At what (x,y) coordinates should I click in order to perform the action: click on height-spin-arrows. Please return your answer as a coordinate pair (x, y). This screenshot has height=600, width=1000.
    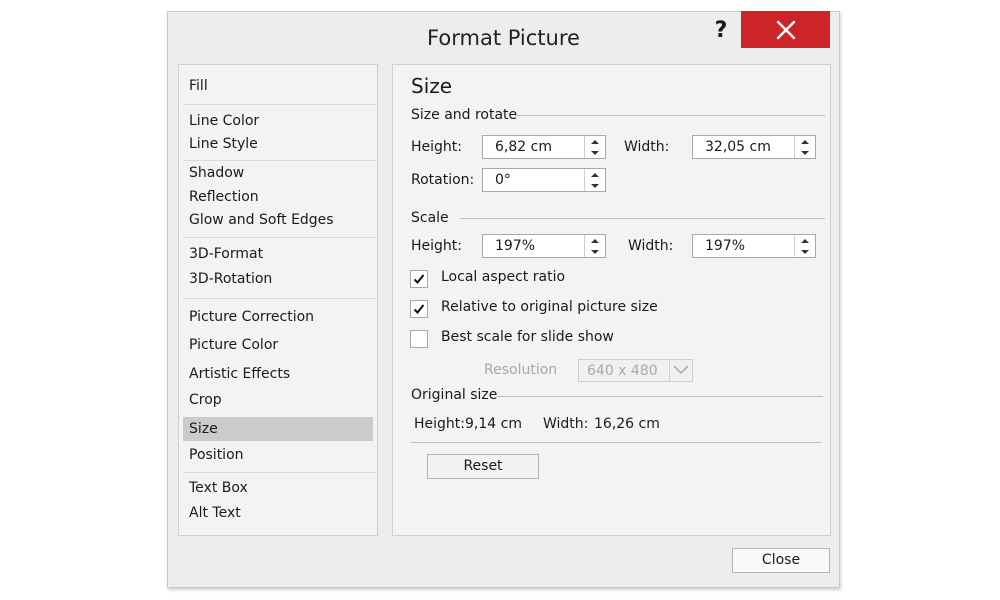
    Looking at the image, I should click on (594, 147).